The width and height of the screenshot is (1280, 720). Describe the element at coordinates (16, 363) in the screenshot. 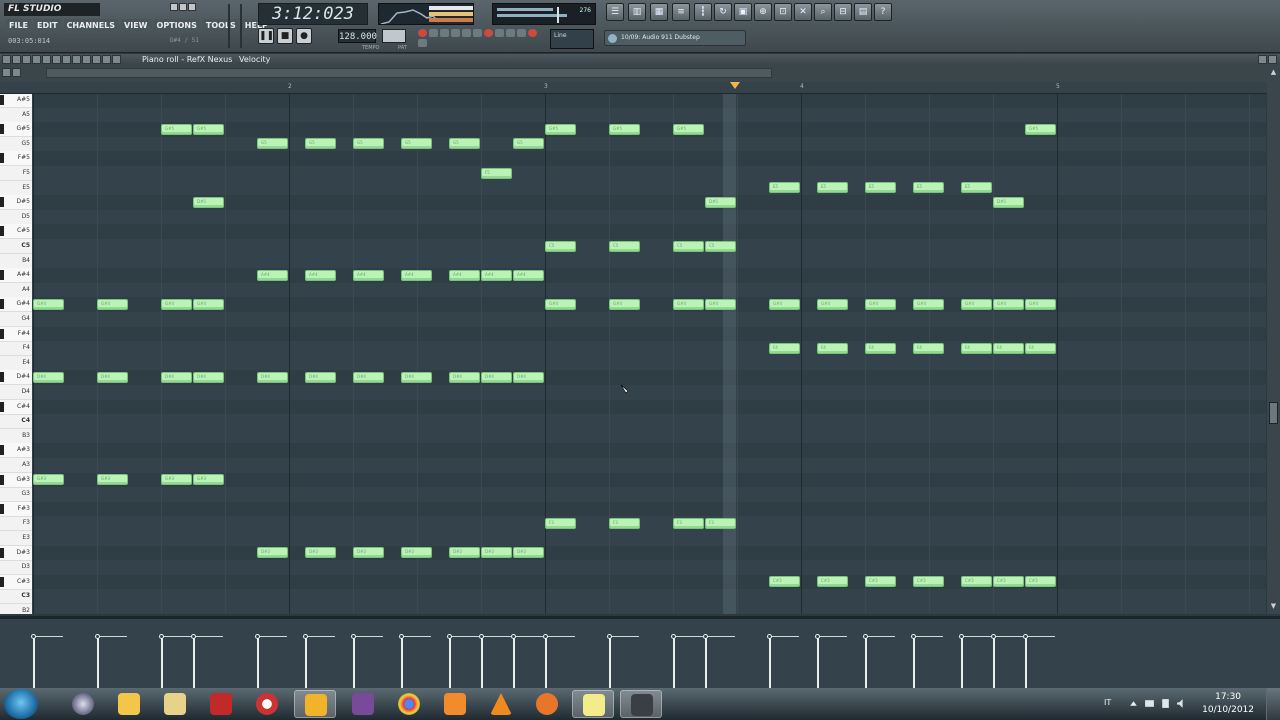

I see `piano-key: E4` at that location.